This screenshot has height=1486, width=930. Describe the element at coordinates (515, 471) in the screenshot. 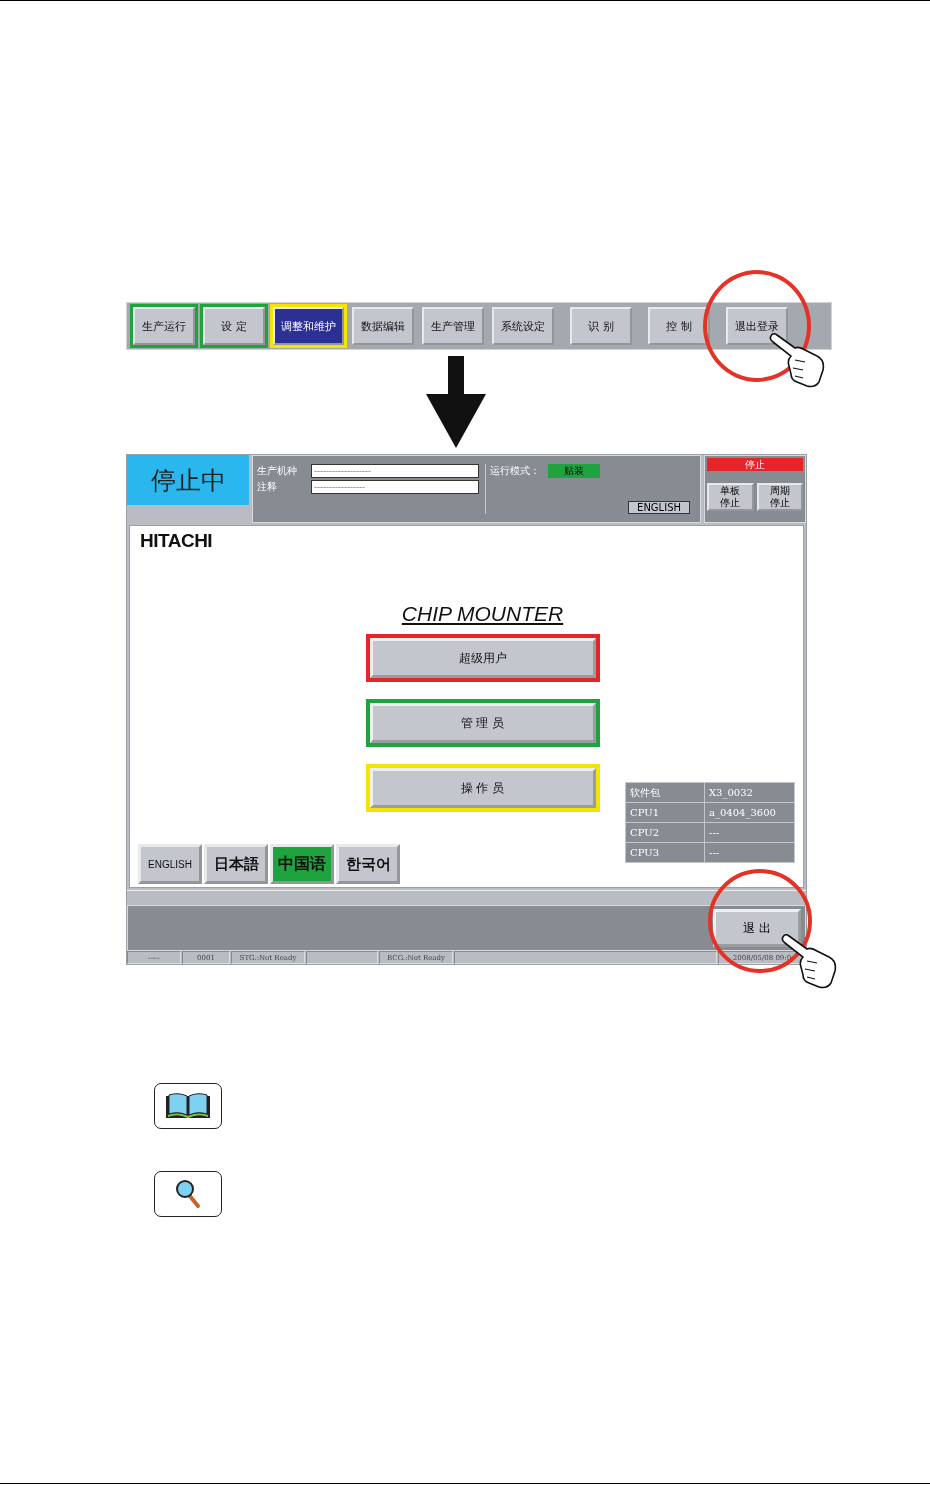

I see `mode-label: 运行模式：` at that location.